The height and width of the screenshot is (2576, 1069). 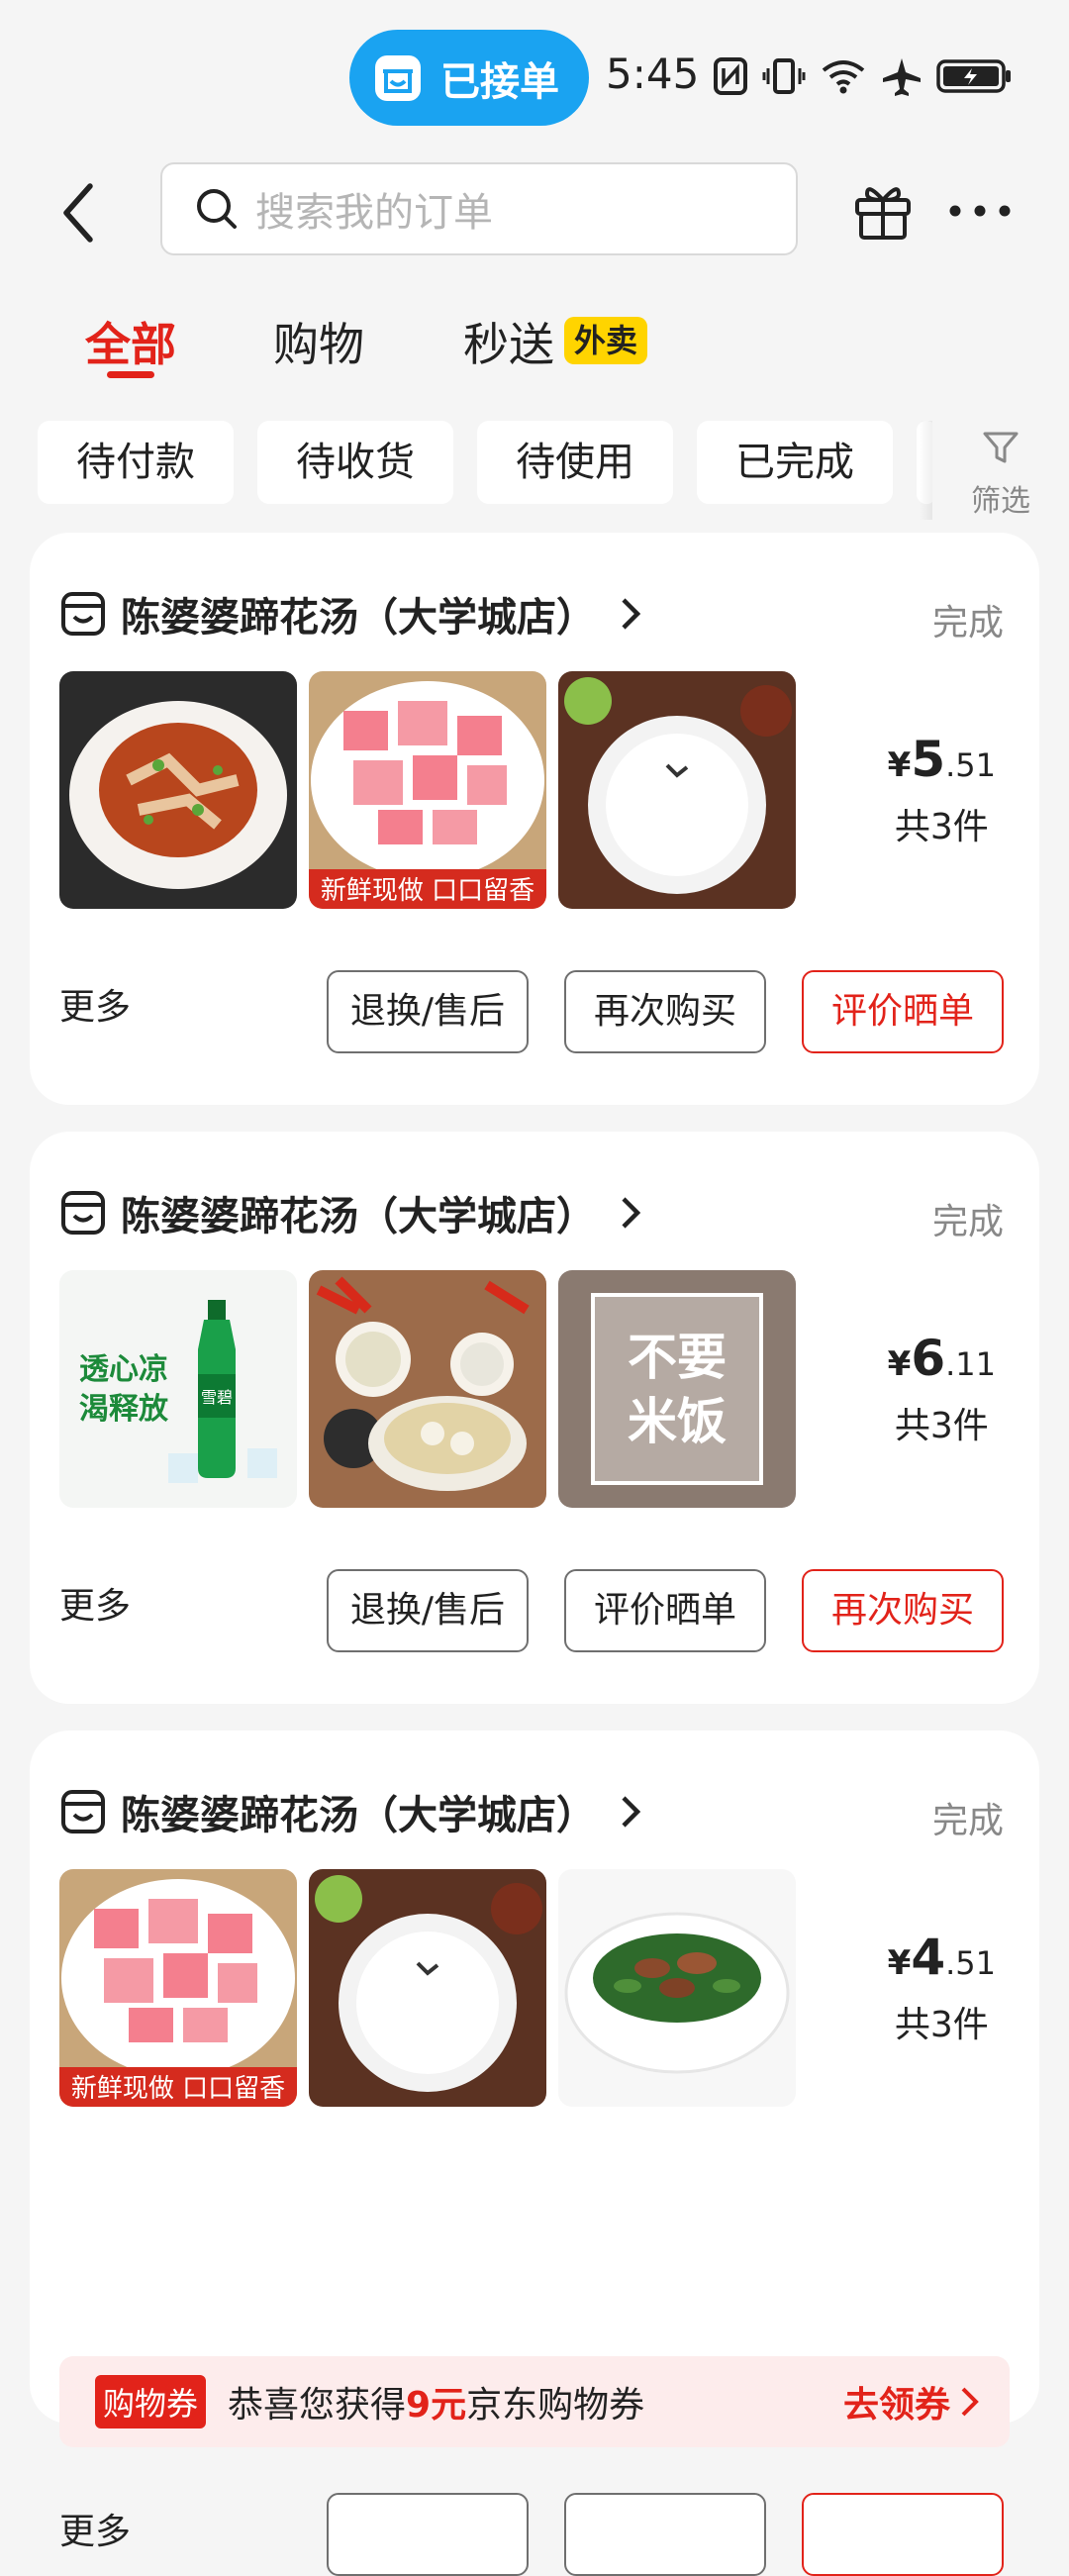 I want to click on filter-funnel-icon, so click(x=1001, y=448).